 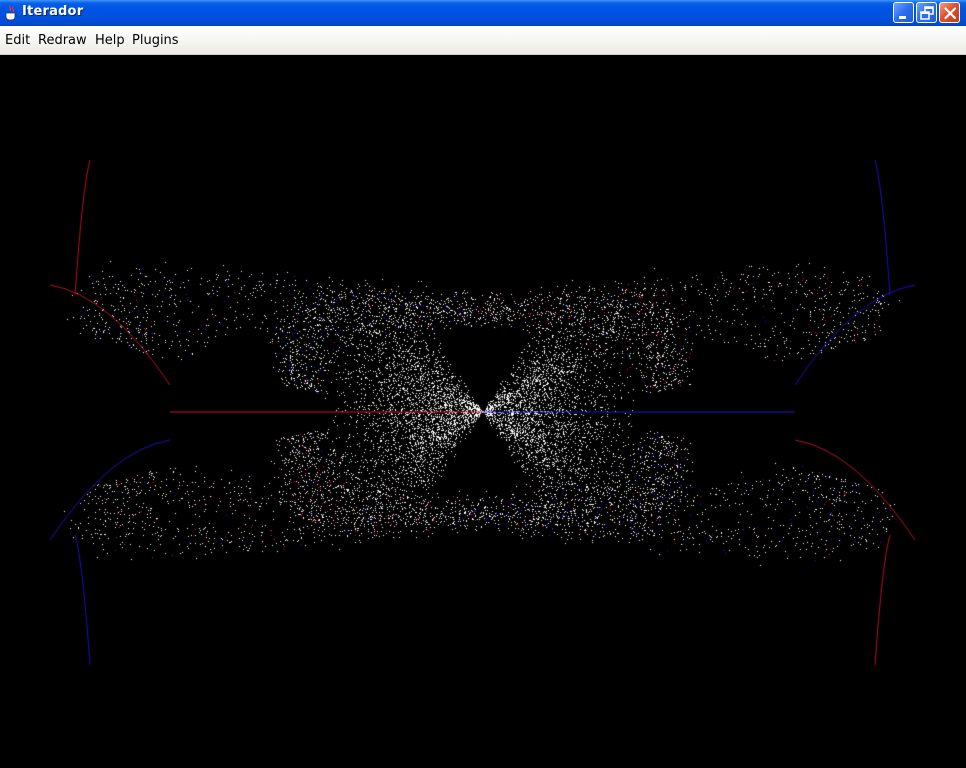 I want to click on close-icon, so click(x=950, y=13).